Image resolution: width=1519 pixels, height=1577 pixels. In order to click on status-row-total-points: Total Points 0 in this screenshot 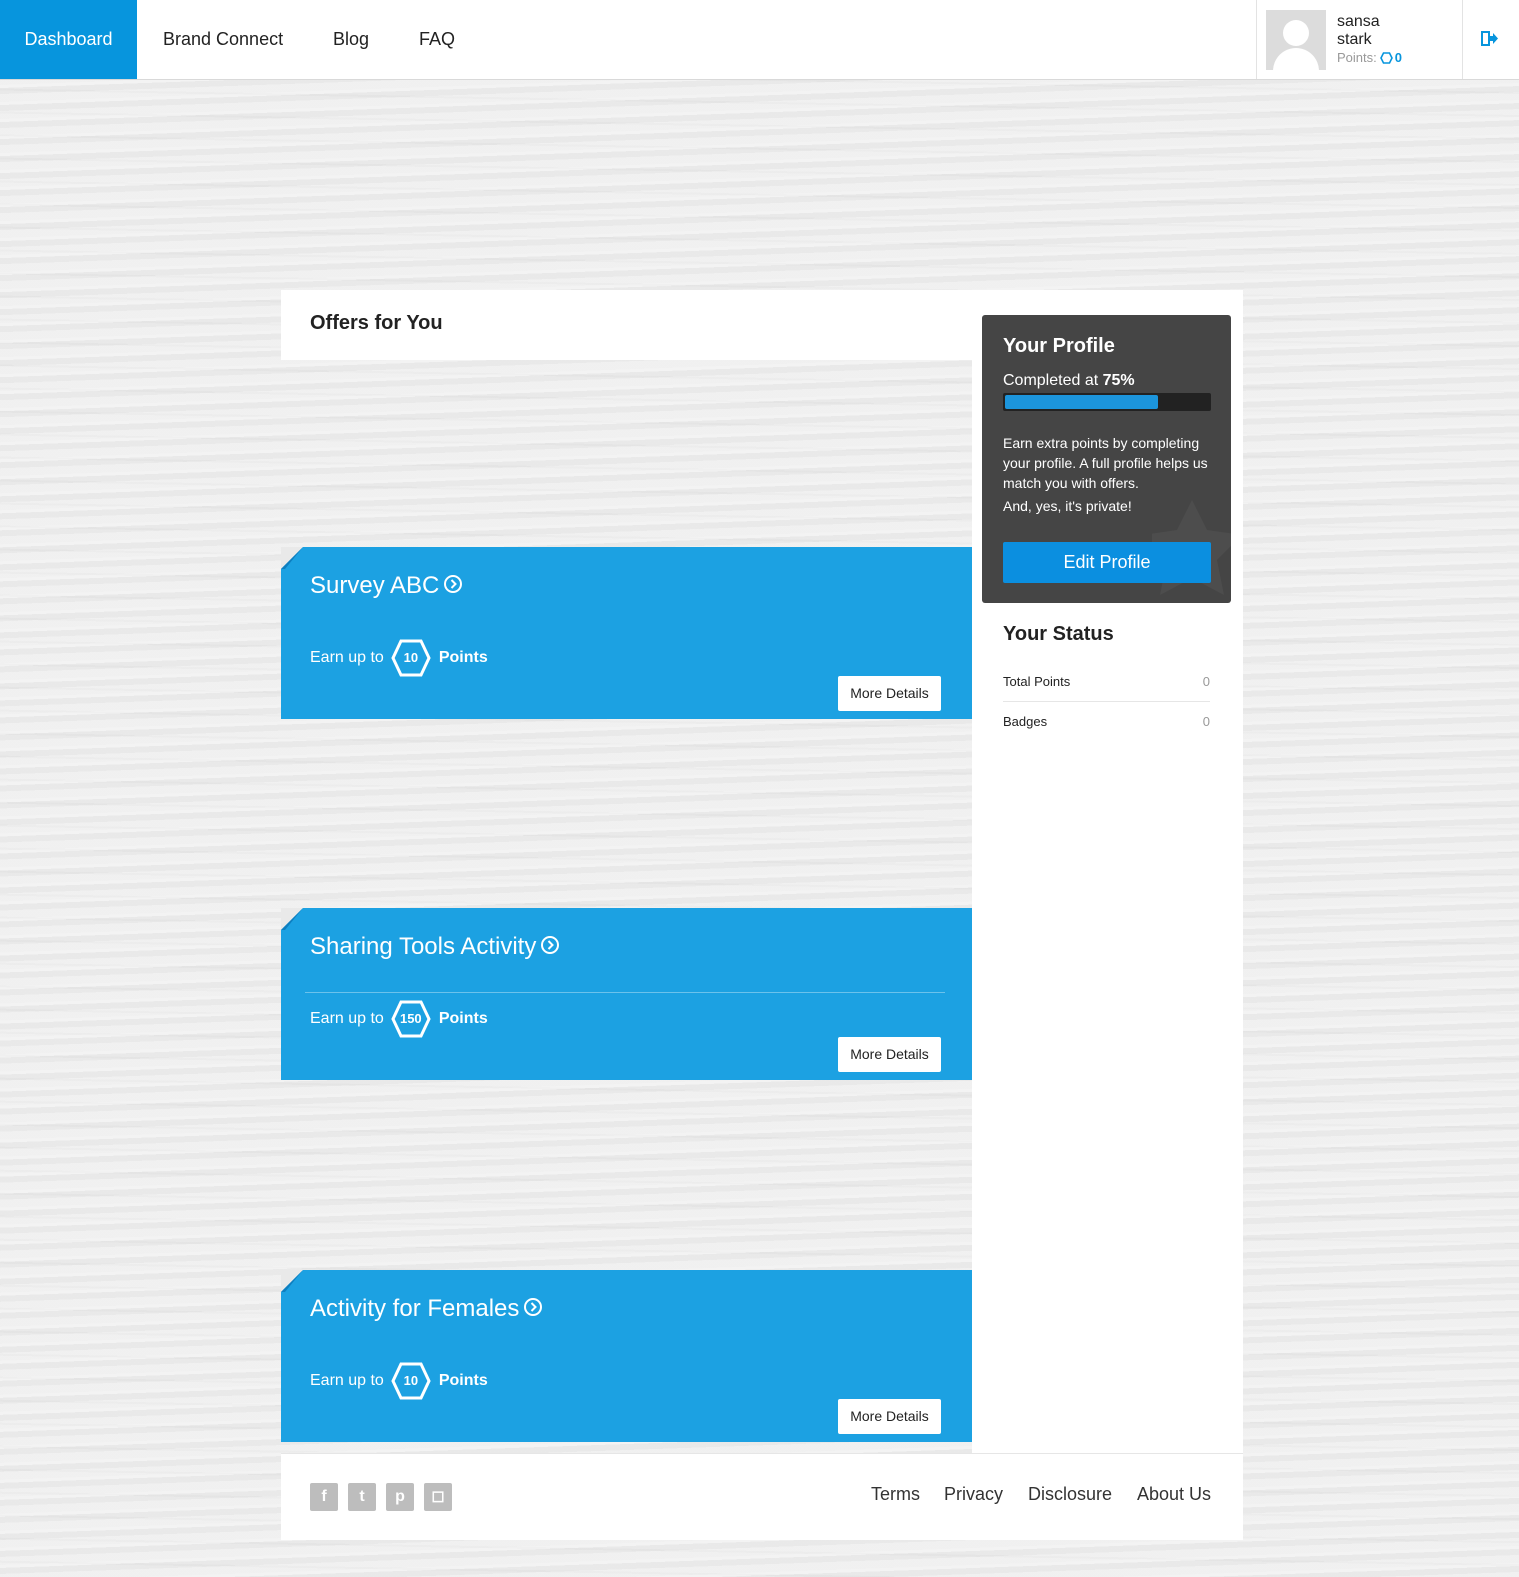, I will do `click(1106, 682)`.